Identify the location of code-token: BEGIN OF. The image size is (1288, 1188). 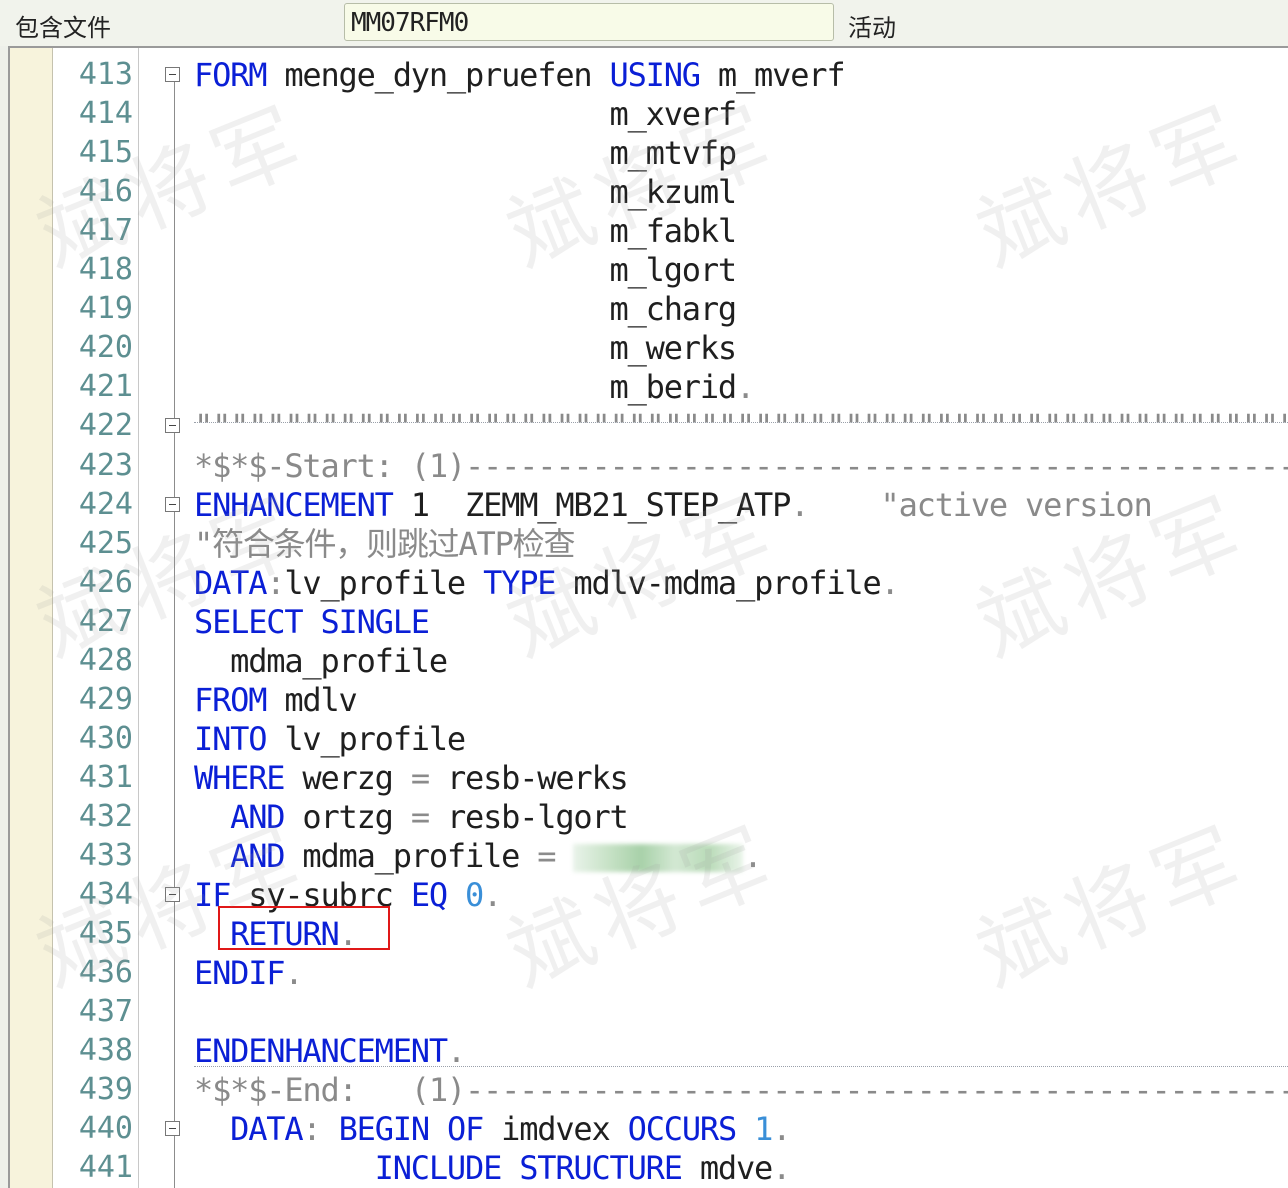
(411, 1129).